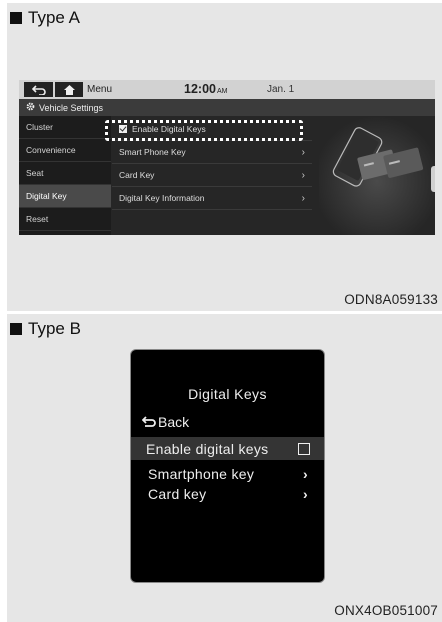 This screenshot has height=622, width=442. I want to click on smartphone-key-row: Smartphone key ›, so click(227, 474).